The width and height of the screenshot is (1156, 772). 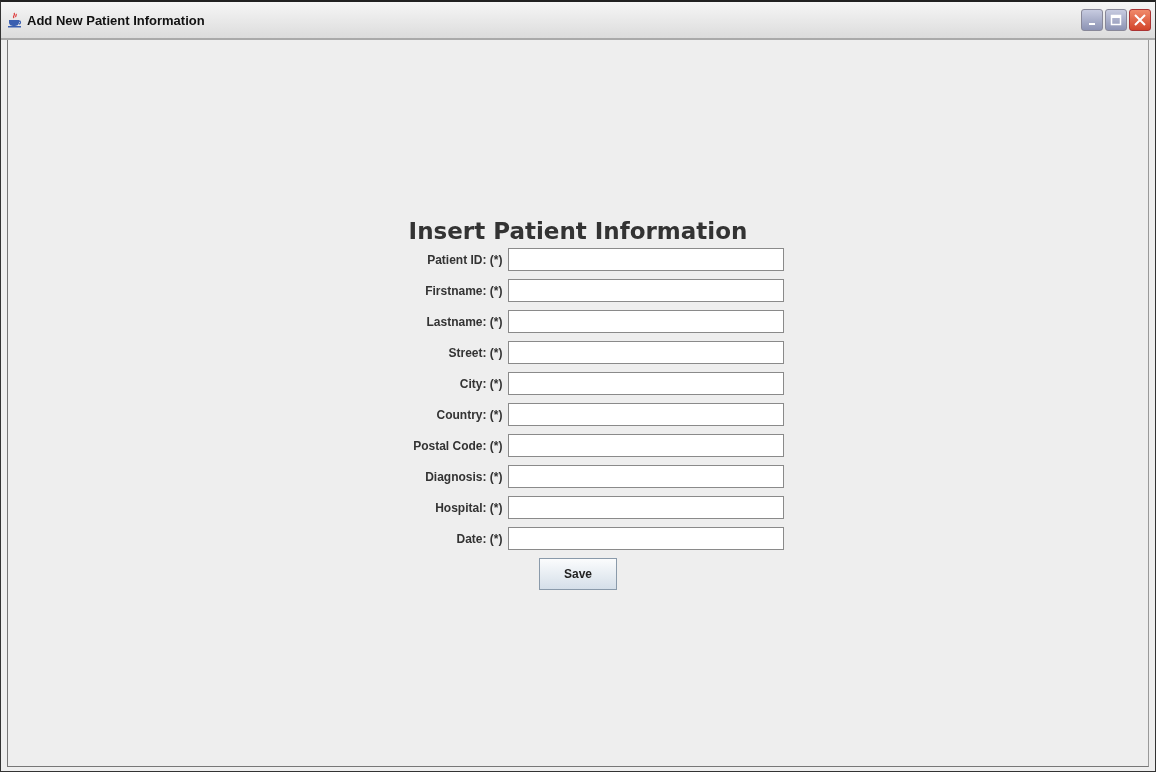 I want to click on close-button, so click(x=1140, y=20).